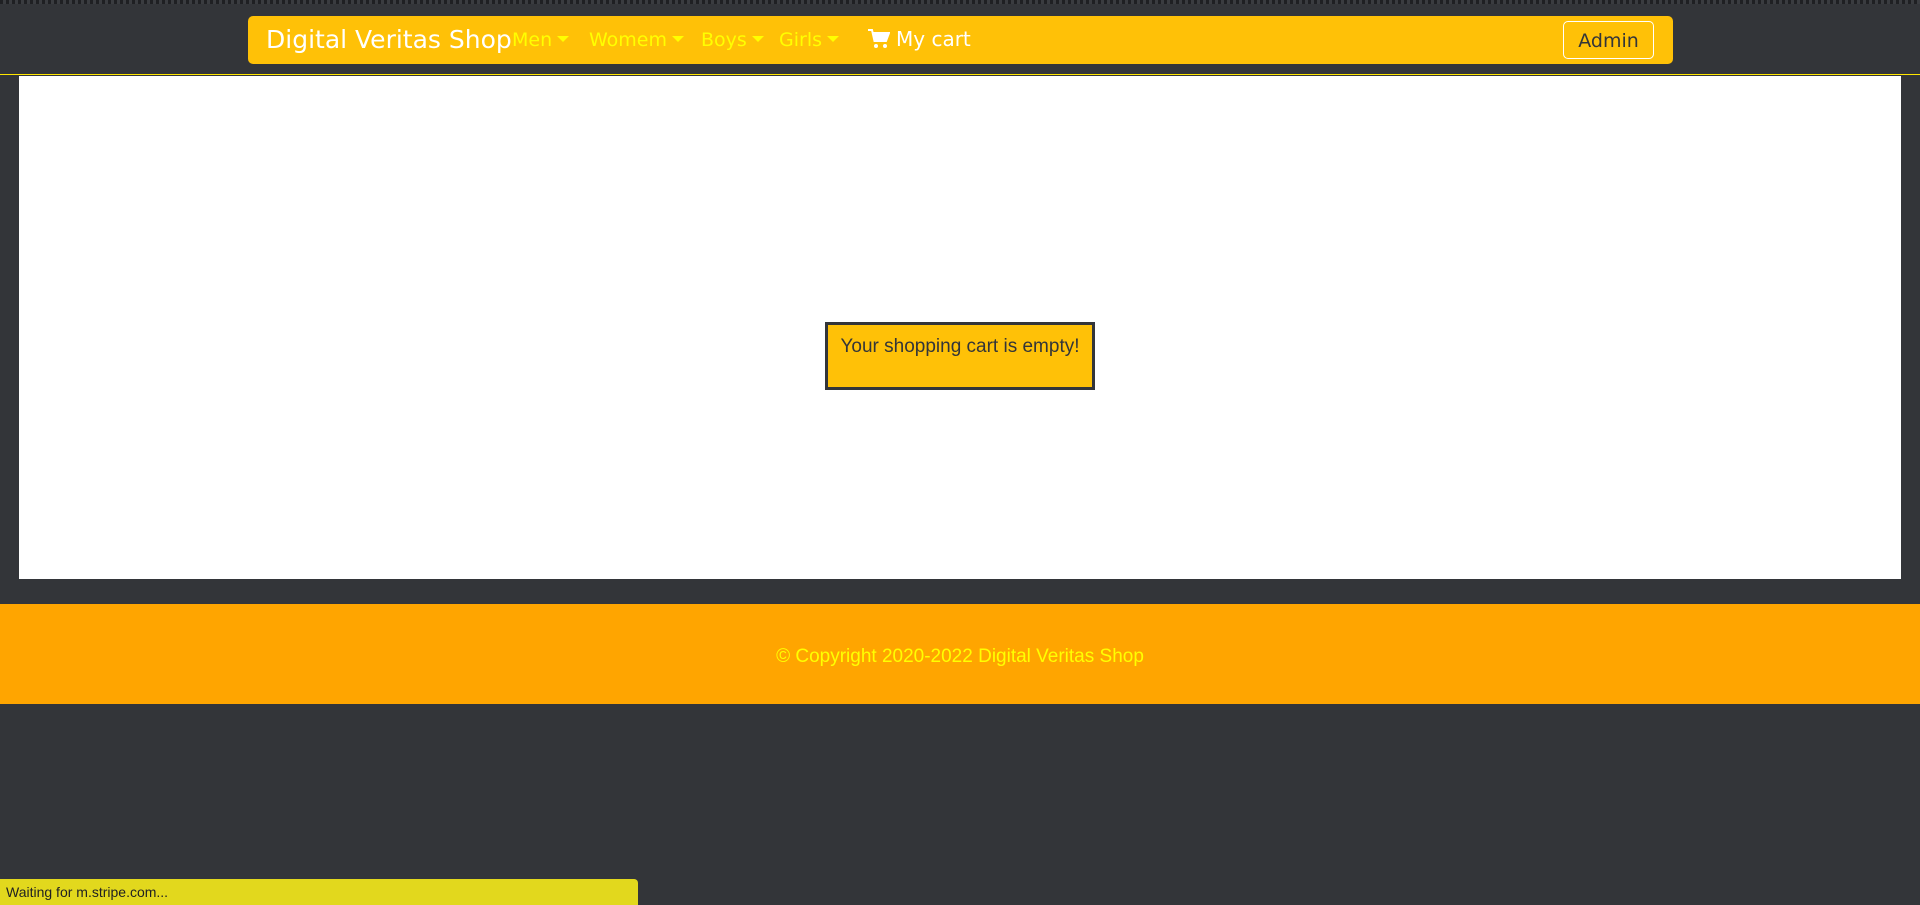  Describe the element at coordinates (879, 41) in the screenshot. I see `shopping-cart-icon` at that location.